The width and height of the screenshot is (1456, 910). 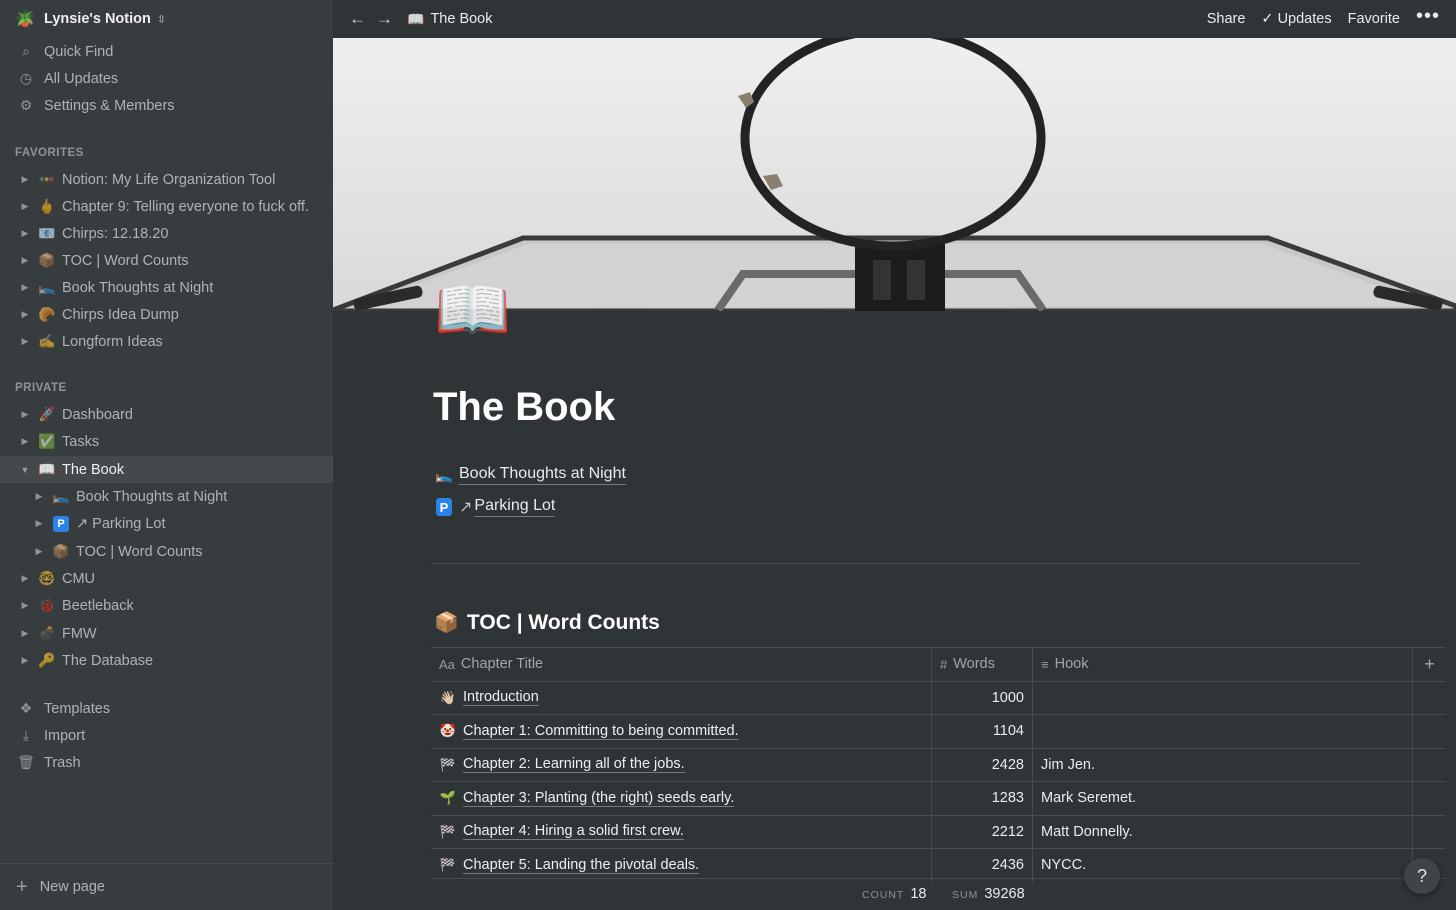 What do you see at coordinates (26, 105) in the screenshot?
I see `gear-icon: ⚙` at bounding box center [26, 105].